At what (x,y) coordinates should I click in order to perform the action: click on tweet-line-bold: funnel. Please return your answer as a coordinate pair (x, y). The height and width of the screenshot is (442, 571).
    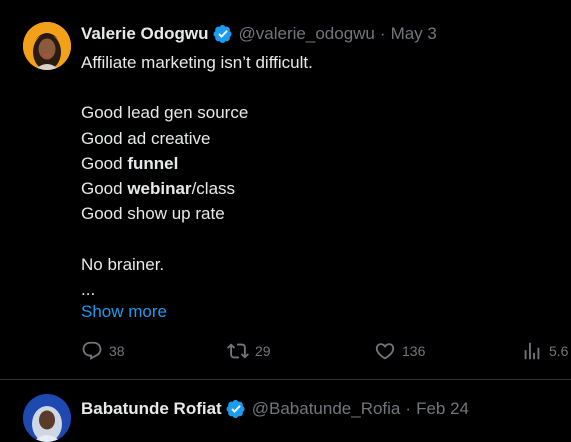
    Looking at the image, I should click on (153, 163).